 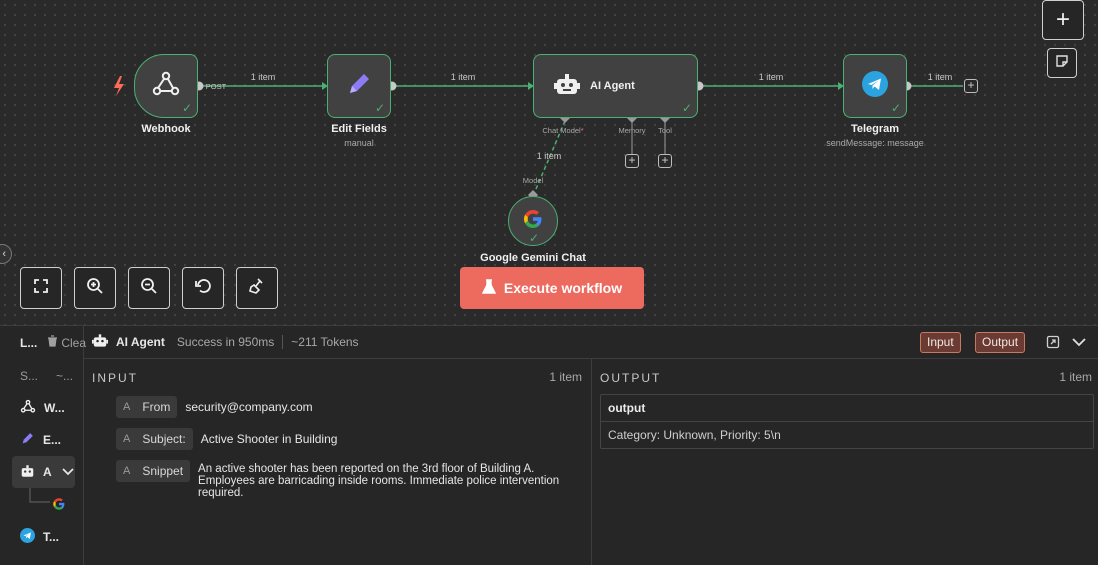 What do you see at coordinates (875, 143) in the screenshot?
I see `telegram-node-subtitle: sendMessage: message` at bounding box center [875, 143].